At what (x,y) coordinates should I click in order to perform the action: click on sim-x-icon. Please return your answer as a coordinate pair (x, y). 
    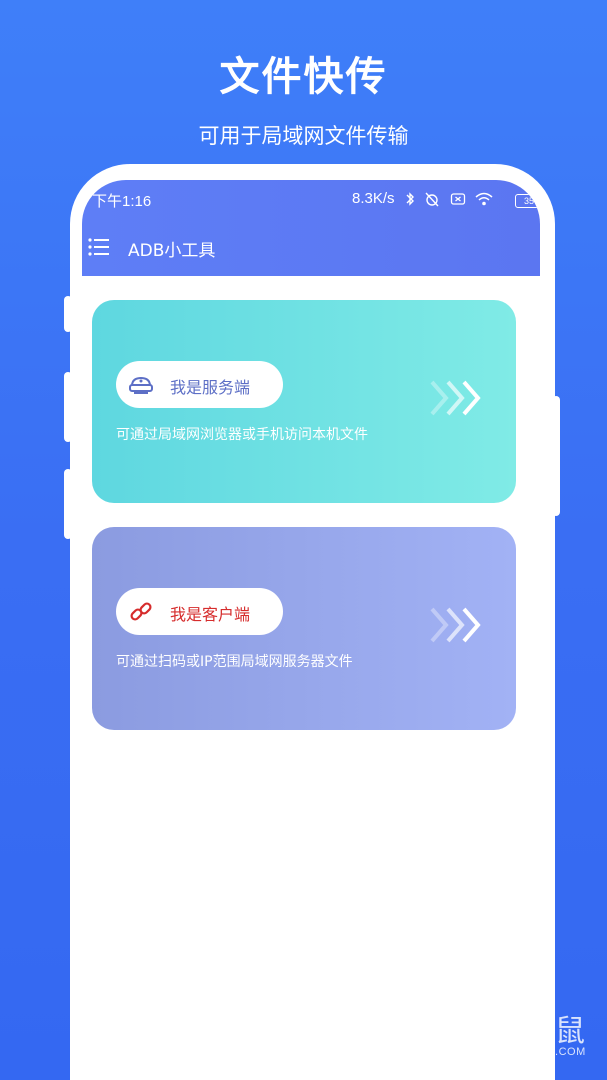
    Looking at the image, I should click on (458, 199).